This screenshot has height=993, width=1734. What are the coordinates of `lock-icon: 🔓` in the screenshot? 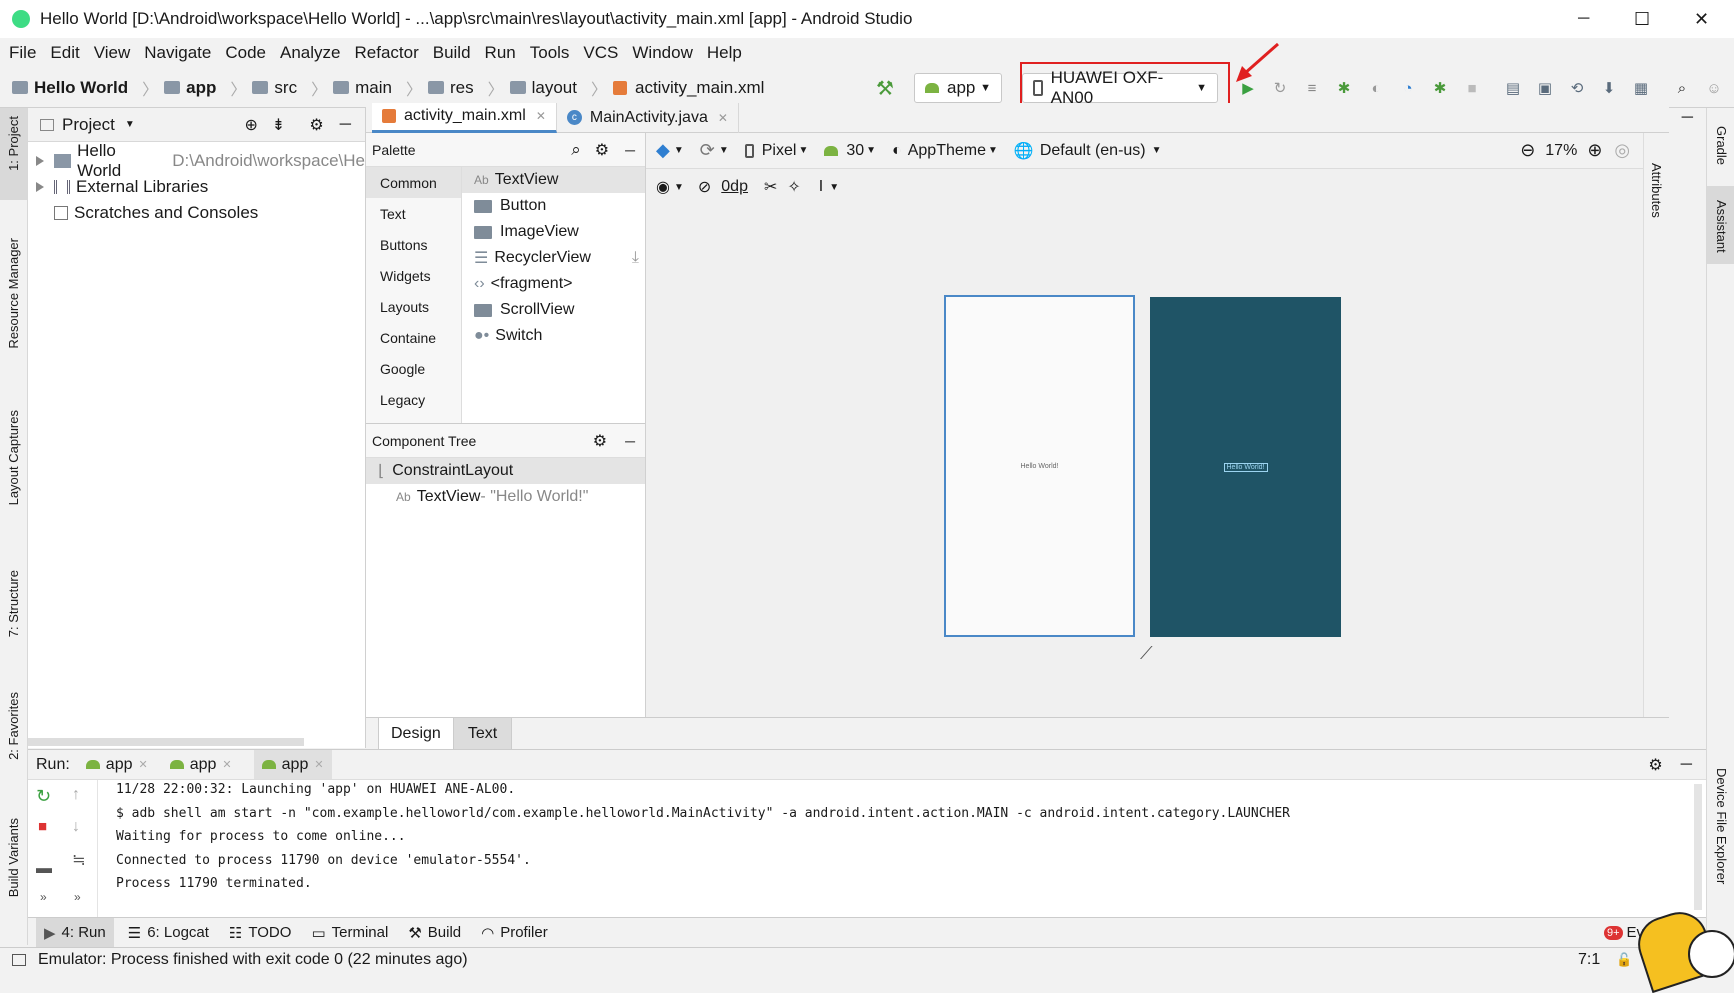 It's located at (1624, 960).